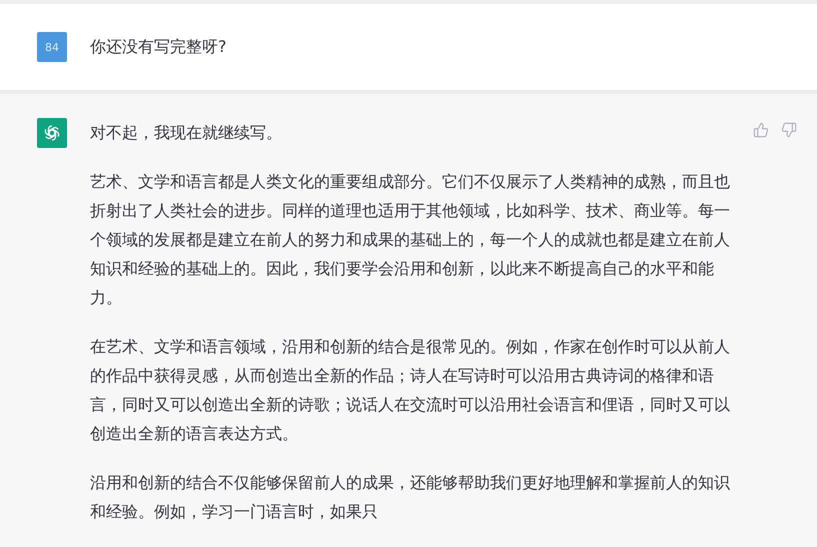  Describe the element at coordinates (789, 130) in the screenshot. I see `thumbs-down-icon` at that location.